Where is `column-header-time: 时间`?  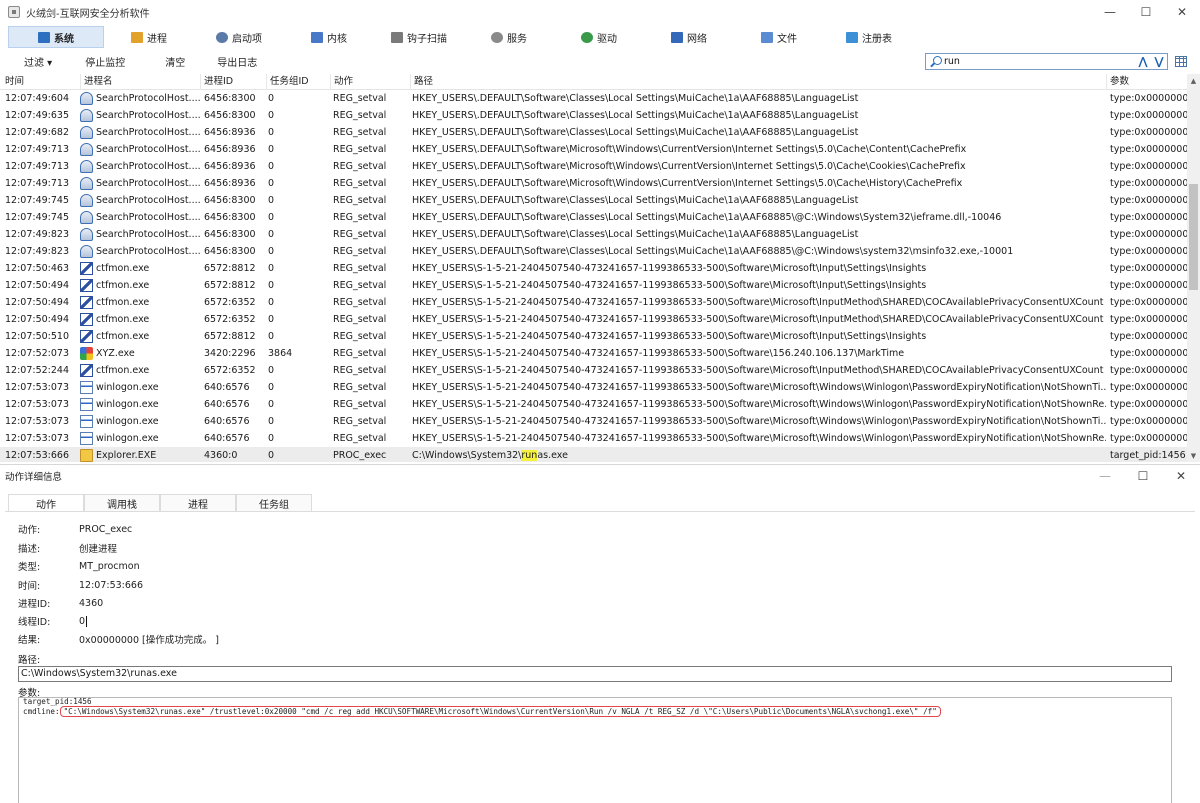
column-header-time: 时间 is located at coordinates (41, 82).